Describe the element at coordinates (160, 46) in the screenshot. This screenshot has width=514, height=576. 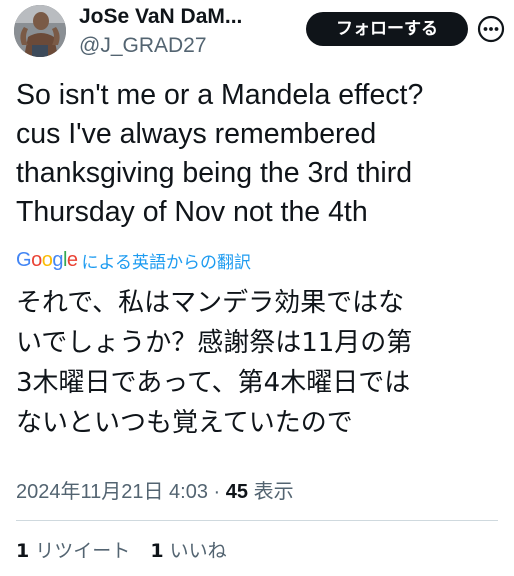
I see `user-handle: @J_GRAD27` at that location.